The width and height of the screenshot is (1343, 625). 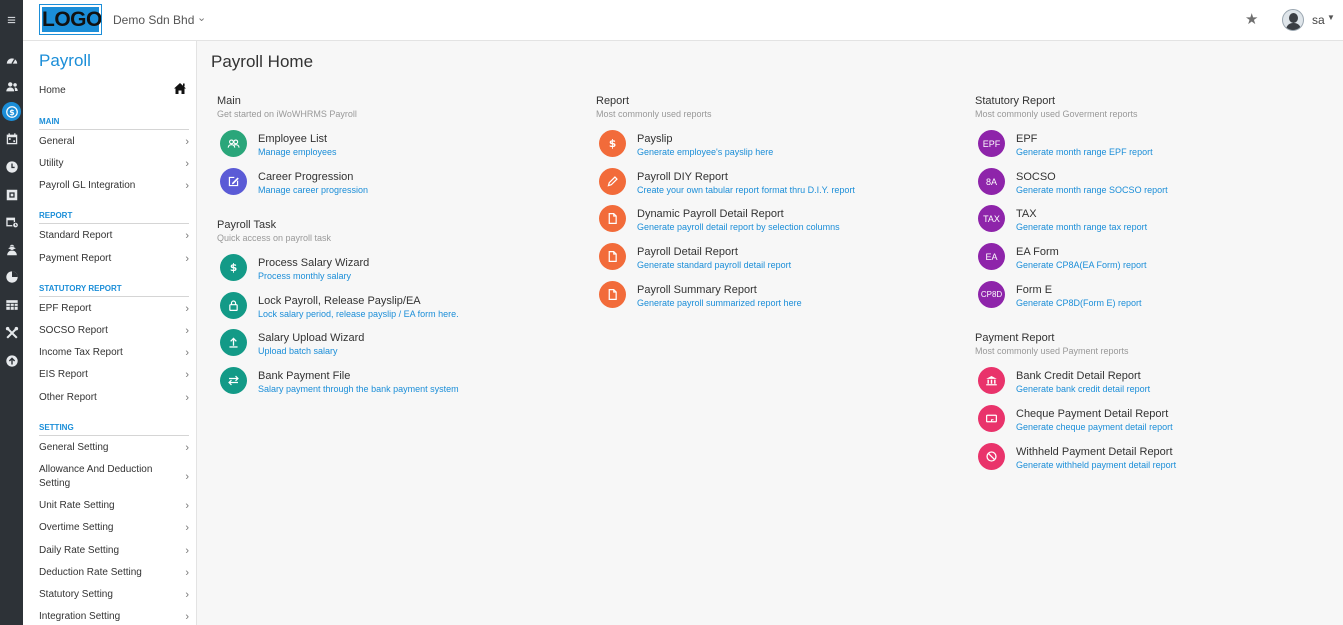 What do you see at coordinates (1148, 258) in the screenshot?
I see `shortcut-item: EA EA Form Generate CP8A(EA Form) report` at bounding box center [1148, 258].